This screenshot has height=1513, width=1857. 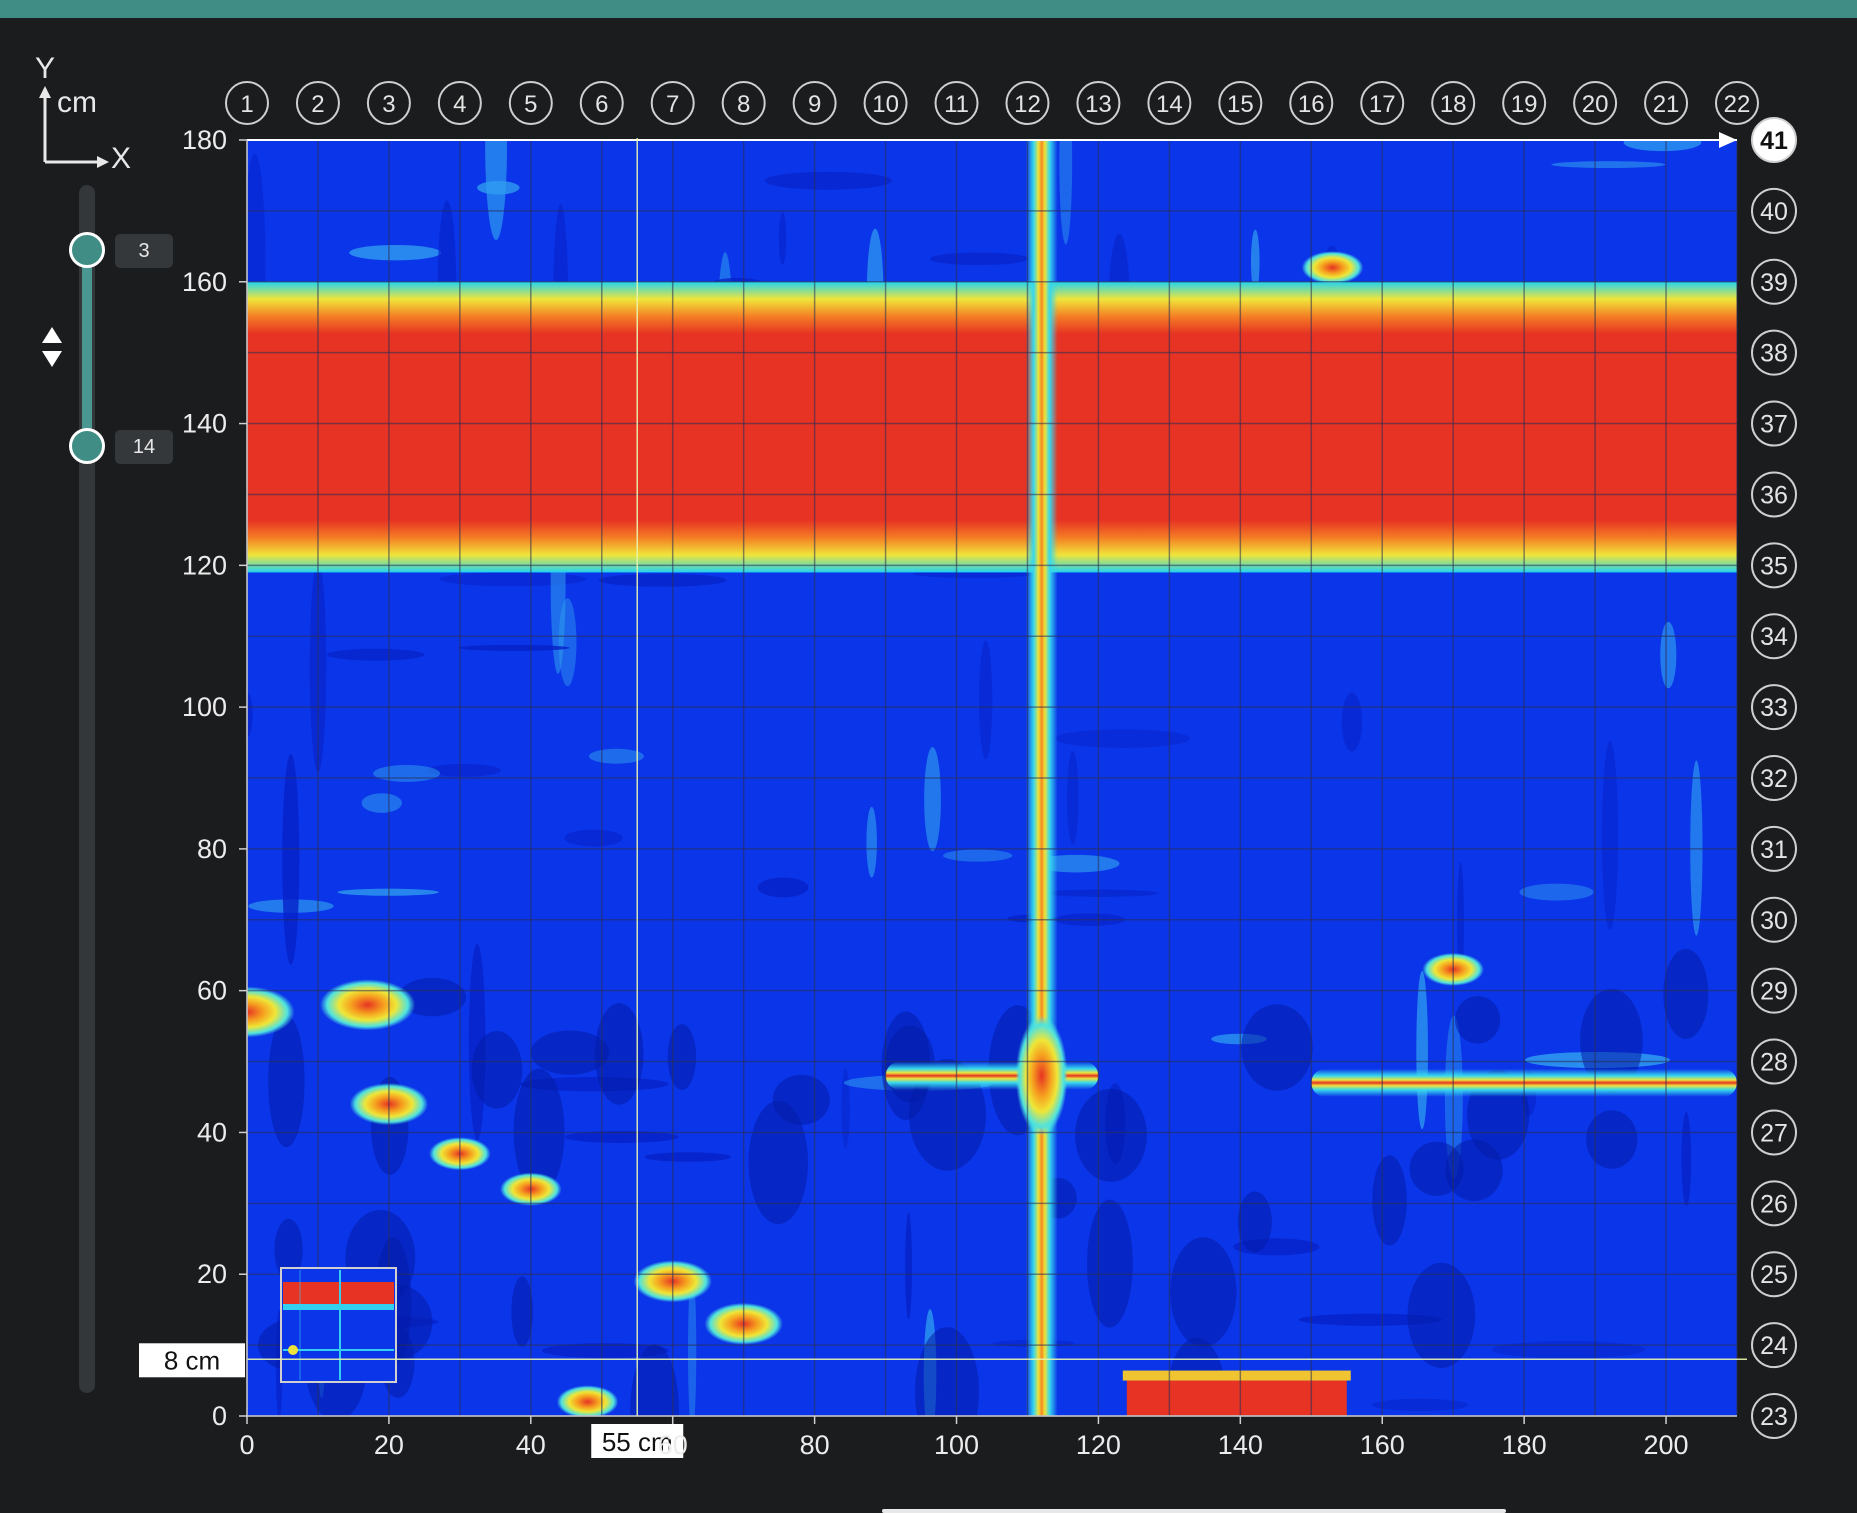 What do you see at coordinates (204, 424) in the screenshot?
I see `y-tick-label: 140` at bounding box center [204, 424].